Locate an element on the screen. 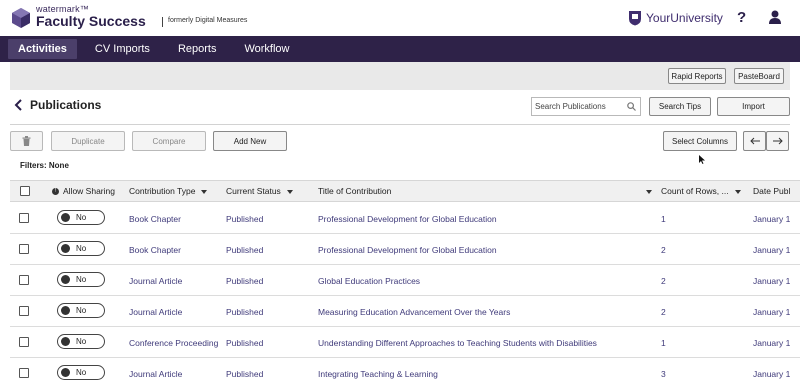  help-icon: ? is located at coordinates (741, 17).